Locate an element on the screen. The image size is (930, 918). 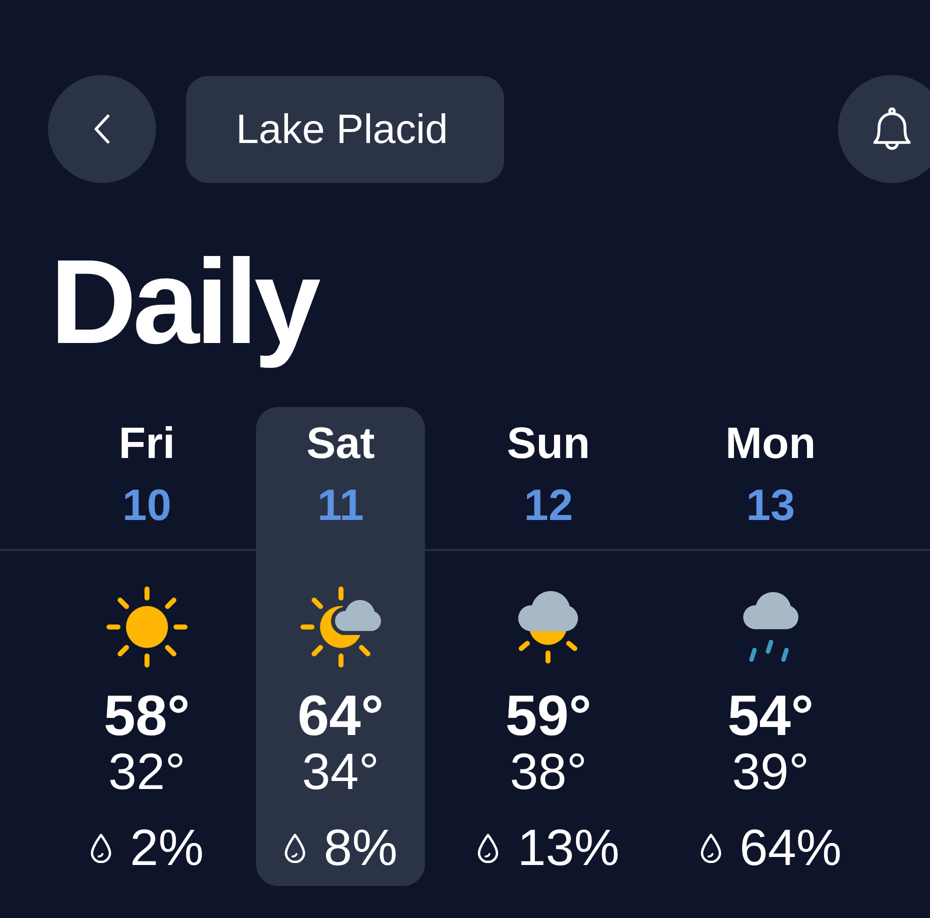
low-temperature: 38° is located at coordinates (549, 772).